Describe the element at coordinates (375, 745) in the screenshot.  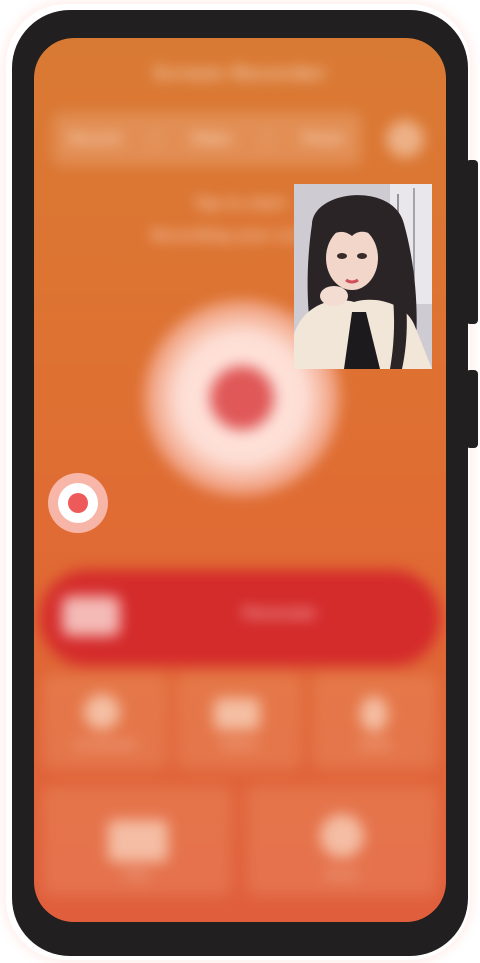
I see `tile-label: Audio` at that location.